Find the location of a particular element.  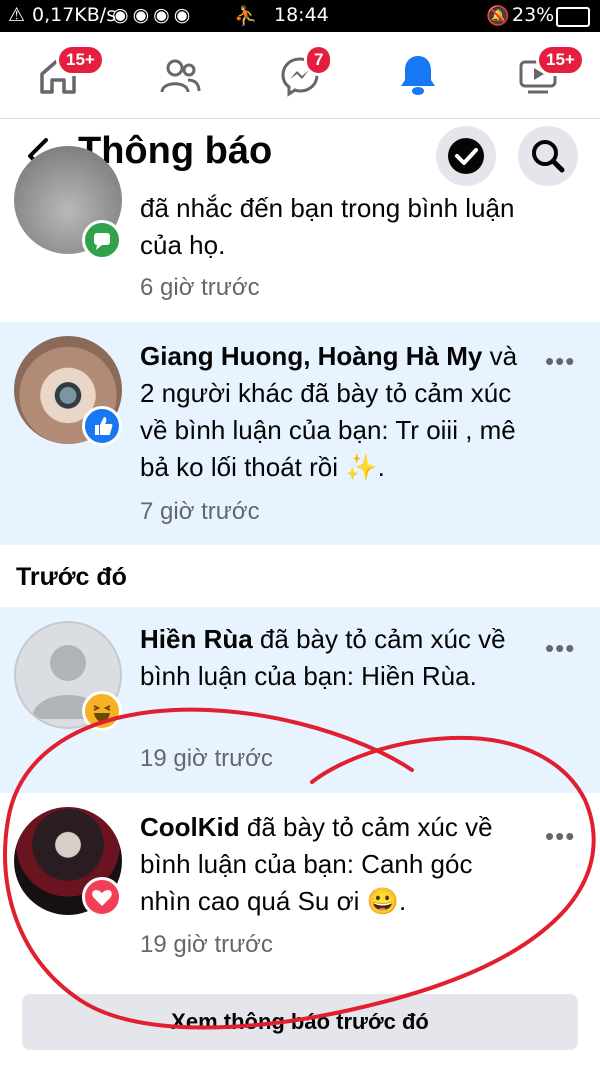

notification-time: 6 giờ trước is located at coordinates (200, 287).